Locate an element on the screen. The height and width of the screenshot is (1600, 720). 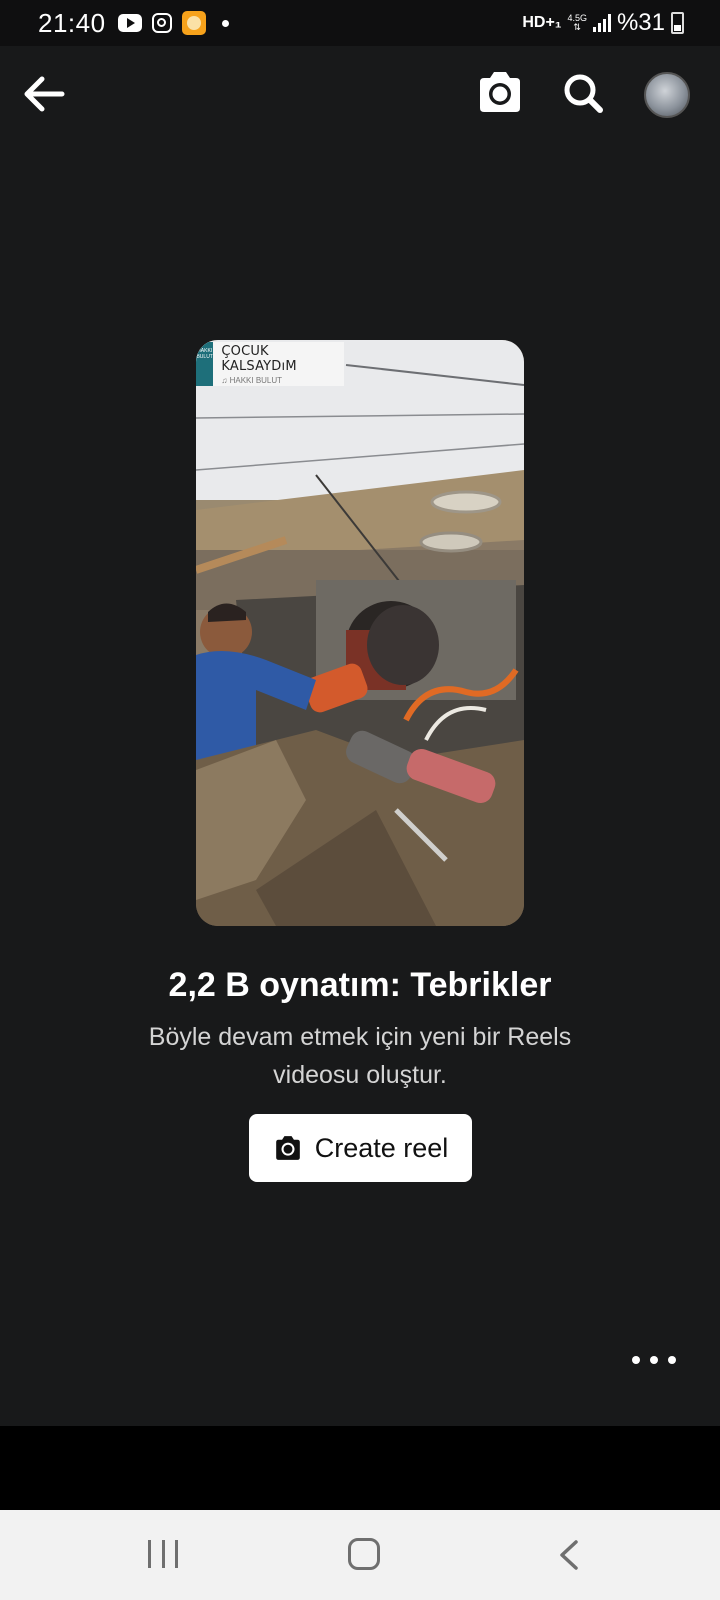
app-bar is located at coordinates (360, 94).